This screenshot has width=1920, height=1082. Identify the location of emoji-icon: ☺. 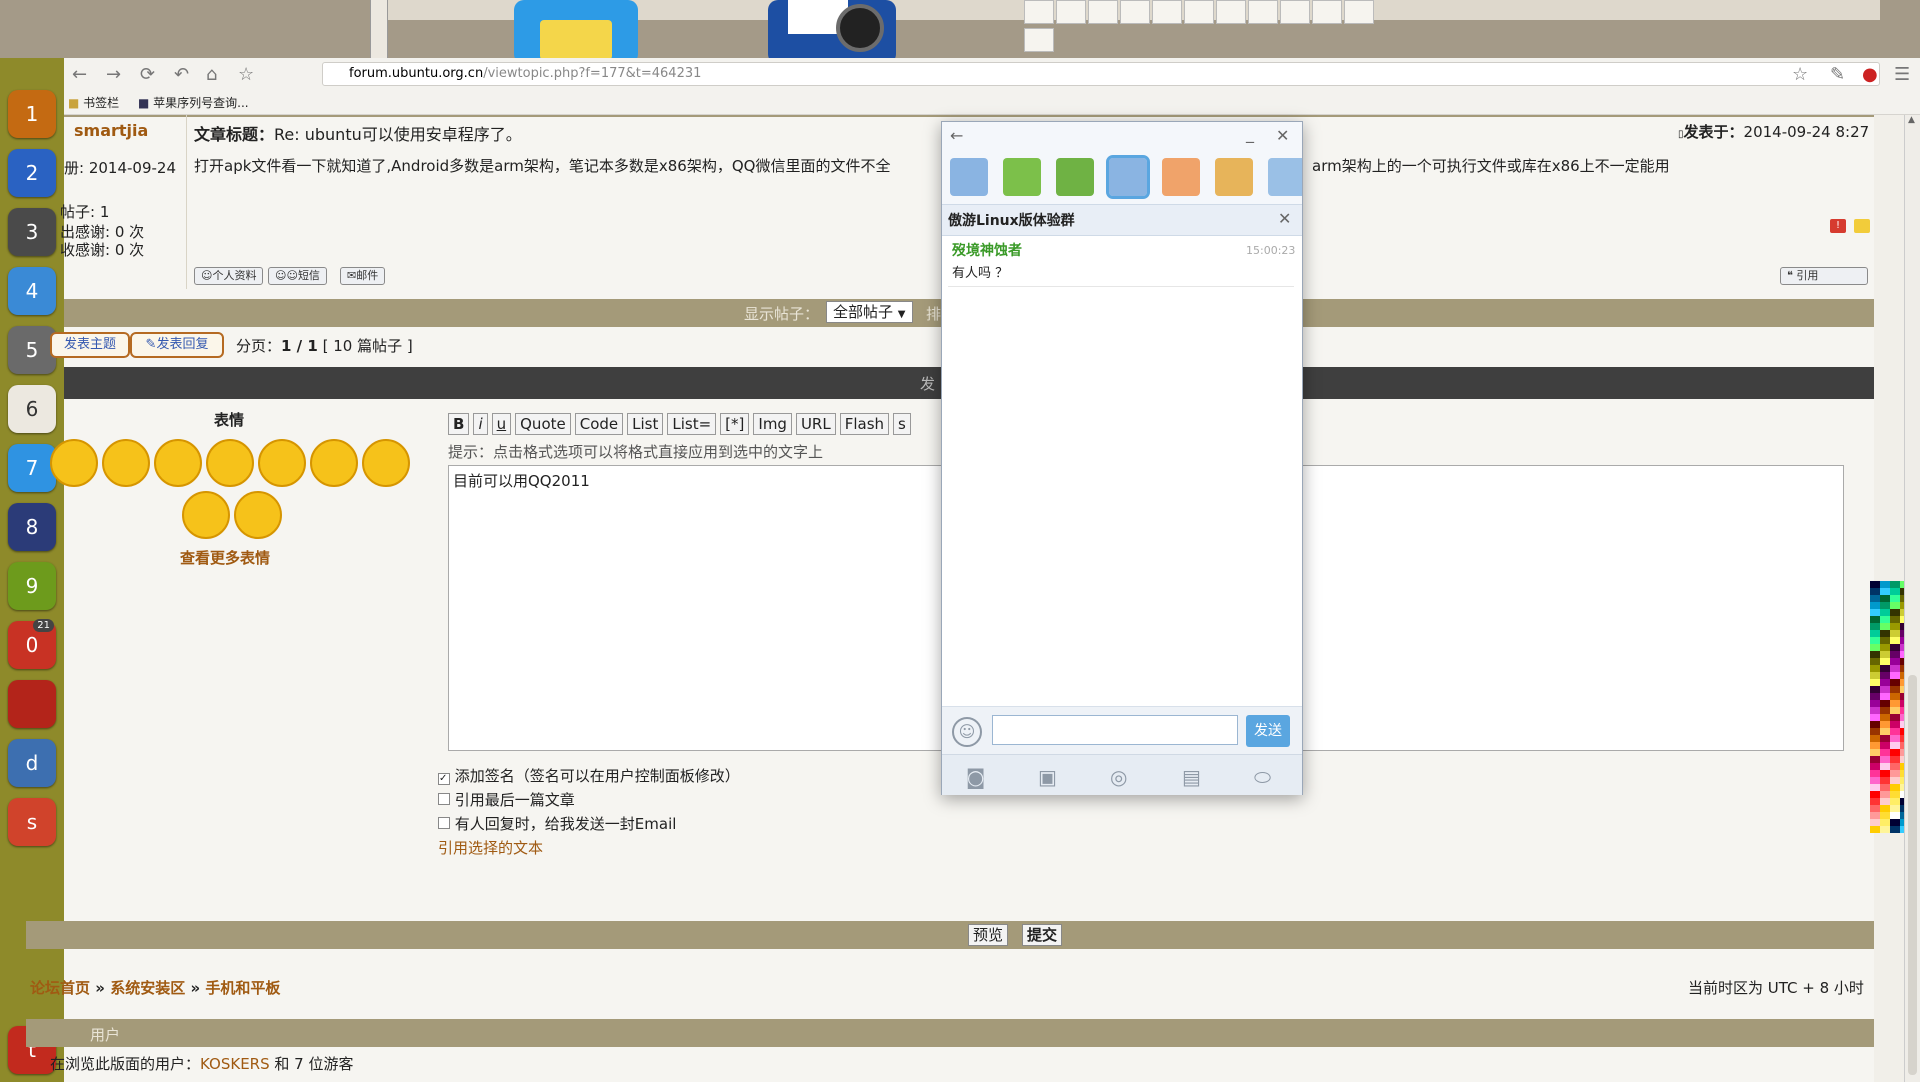
(967, 732).